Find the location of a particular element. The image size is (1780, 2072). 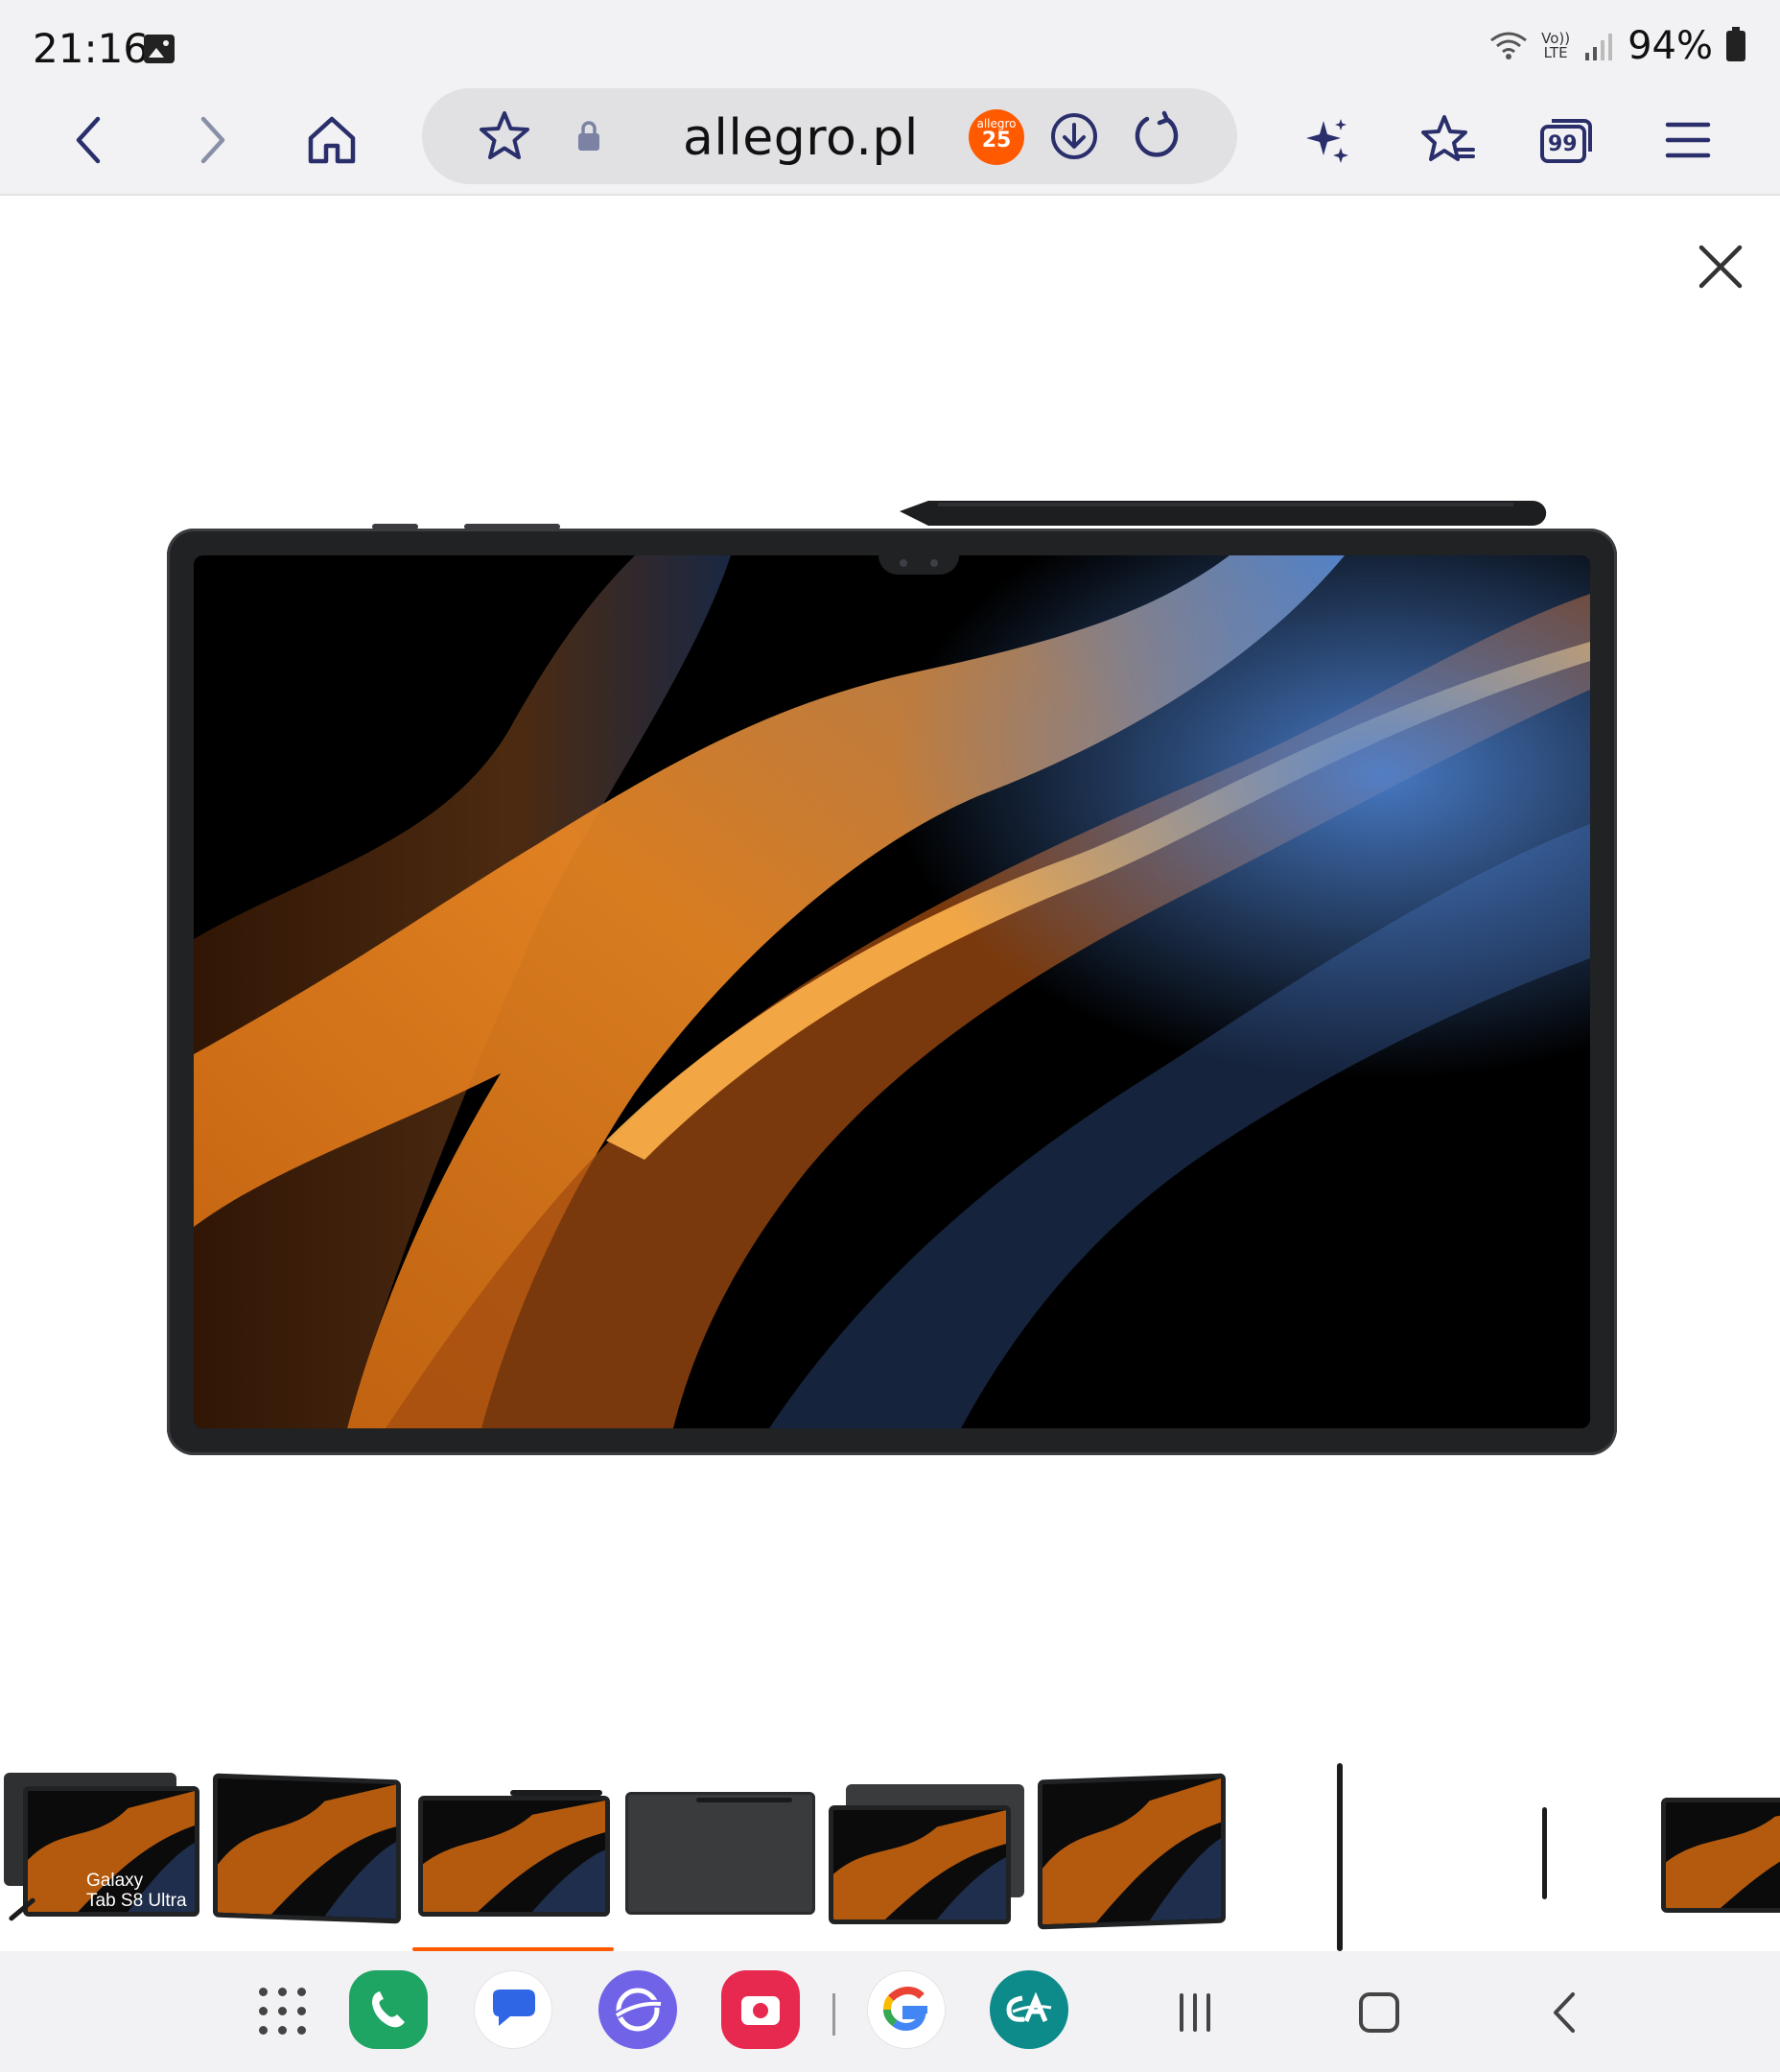

google-app is located at coordinates (907, 2009).